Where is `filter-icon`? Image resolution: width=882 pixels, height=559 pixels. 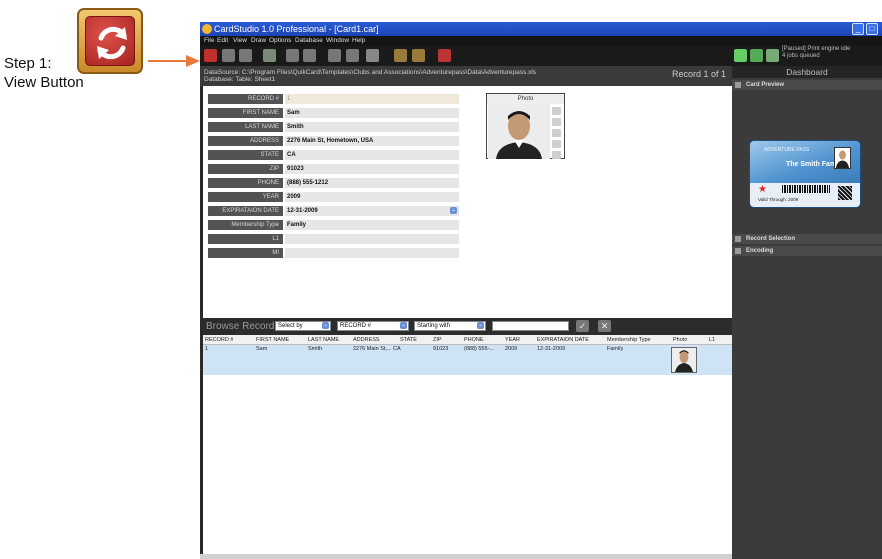 filter-icon is located at coordinates (334, 55).